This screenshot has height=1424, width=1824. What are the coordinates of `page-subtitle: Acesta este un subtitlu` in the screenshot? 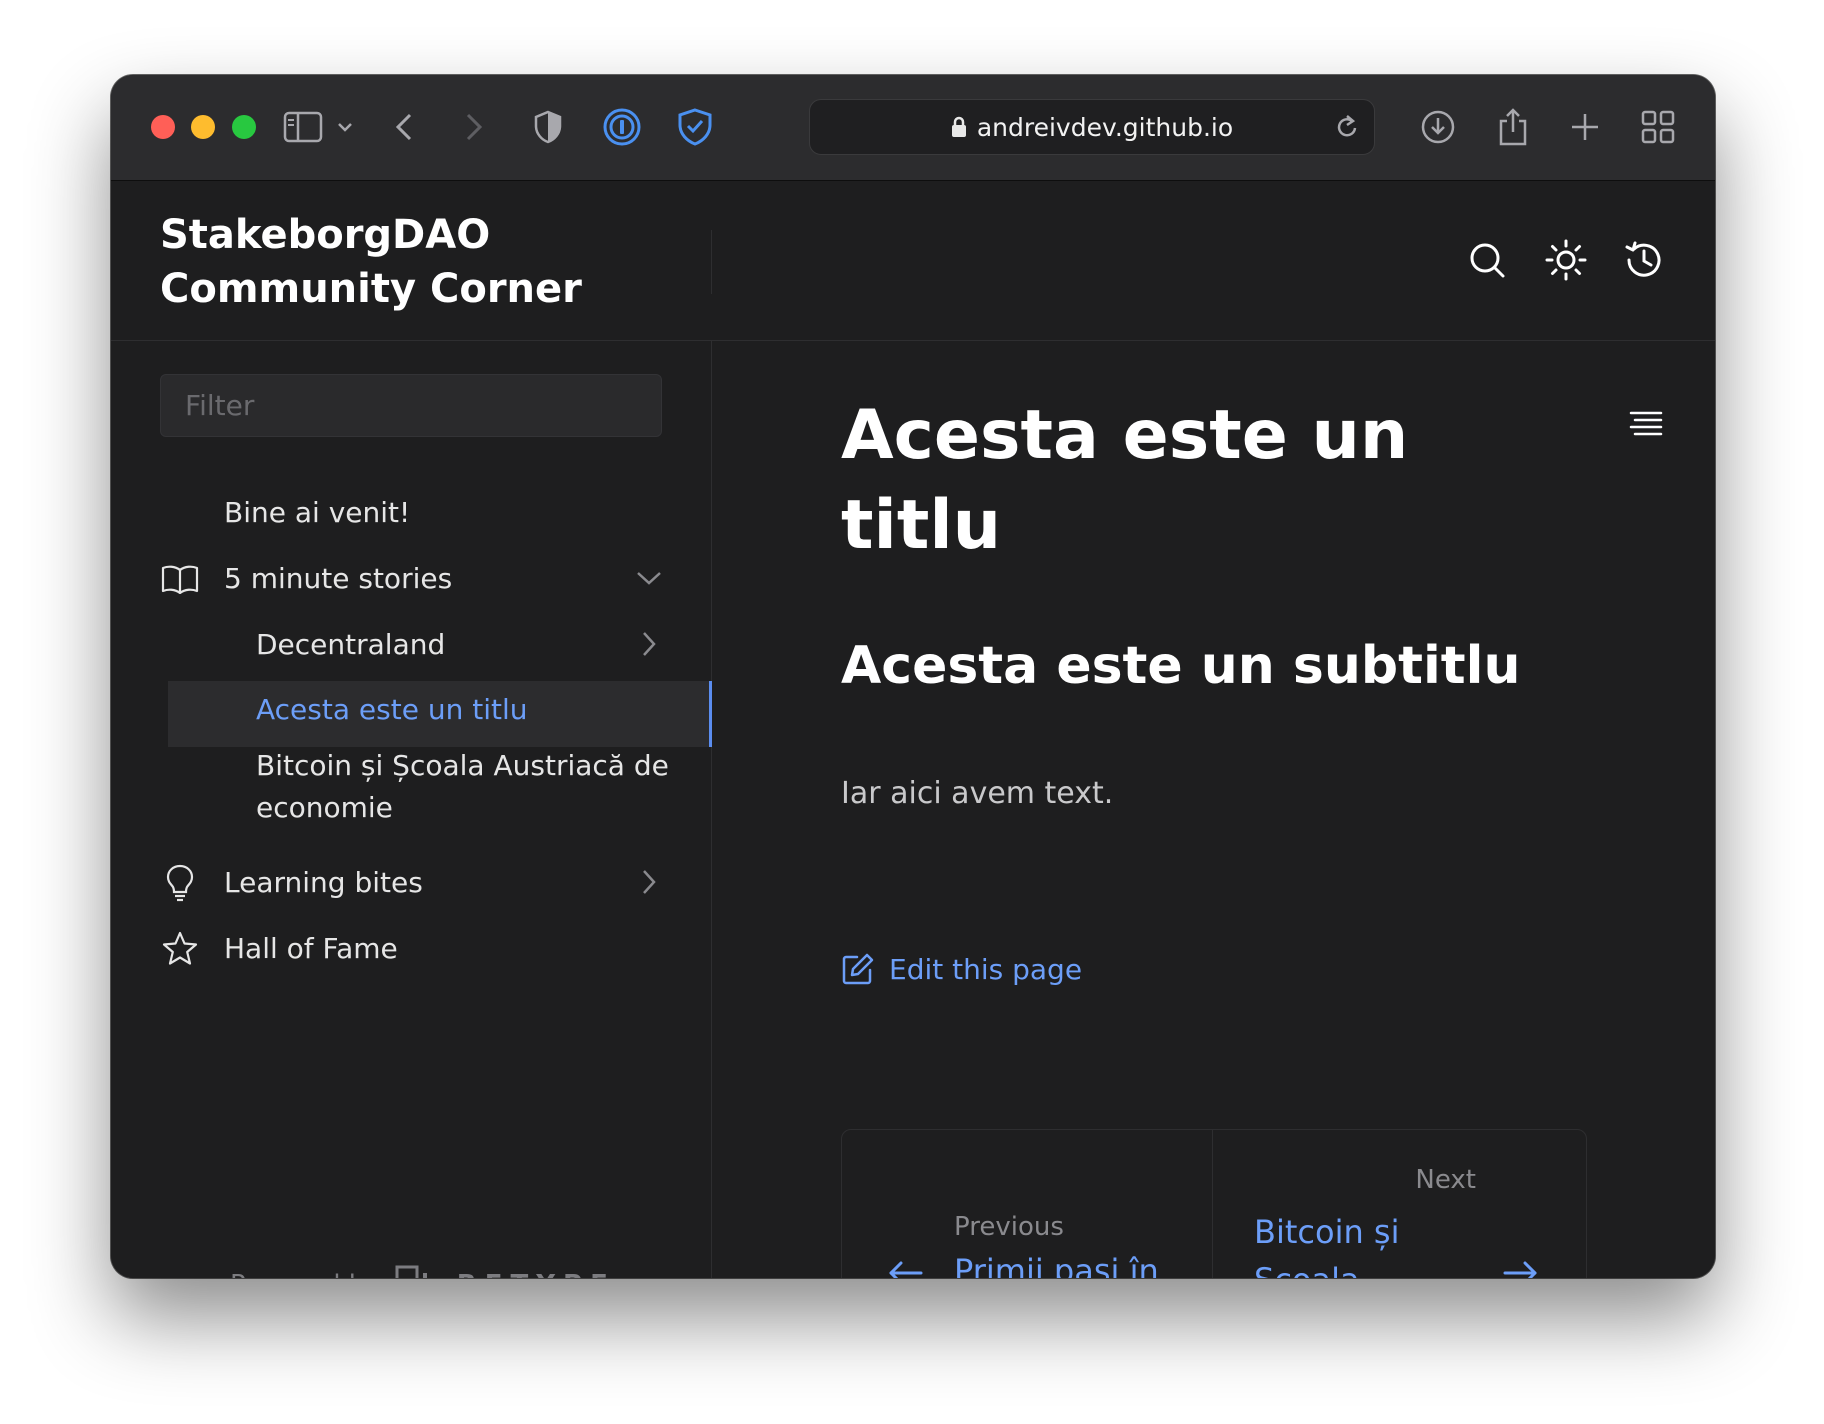 It's located at (1181, 666).